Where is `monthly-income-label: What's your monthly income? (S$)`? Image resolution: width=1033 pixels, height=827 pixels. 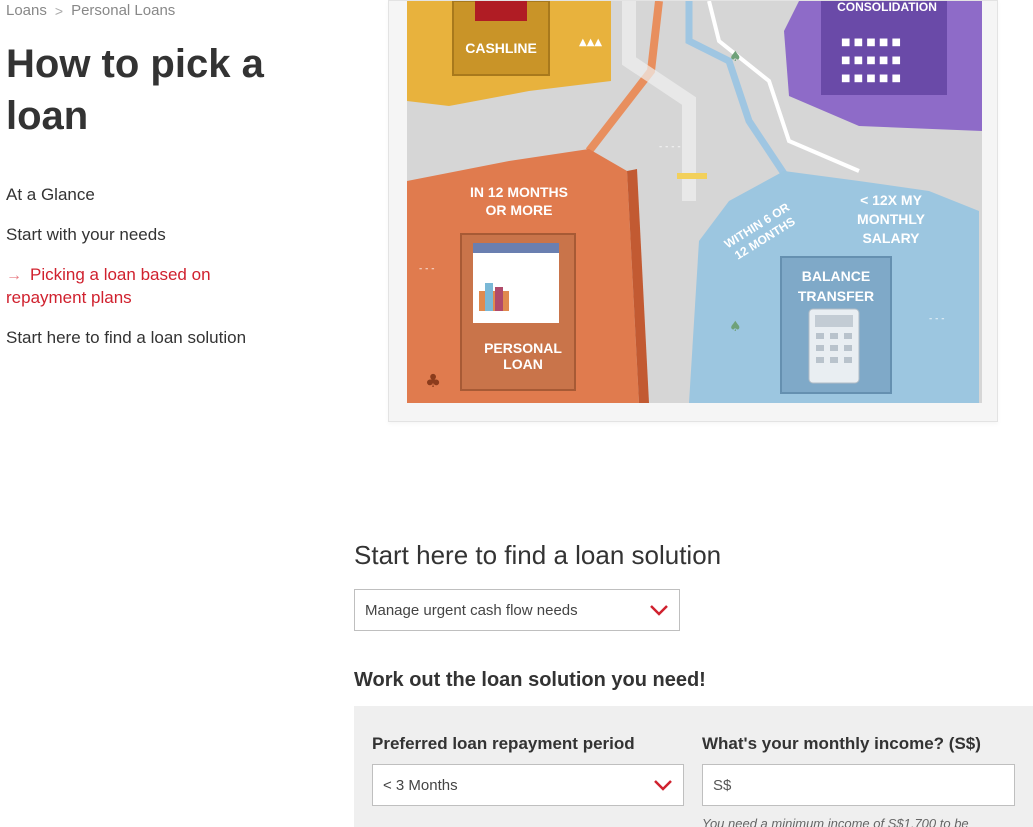 monthly-income-label: What's your monthly income? (S$) is located at coordinates (841, 743).